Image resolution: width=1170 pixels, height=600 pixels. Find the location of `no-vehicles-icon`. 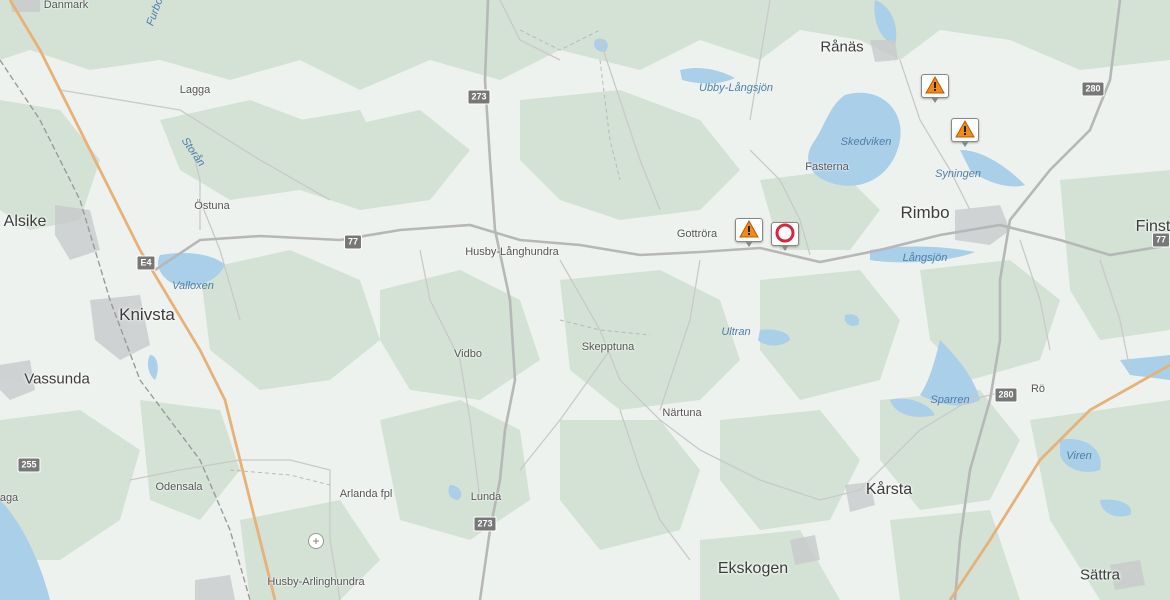

no-vehicles-icon is located at coordinates (785, 233).